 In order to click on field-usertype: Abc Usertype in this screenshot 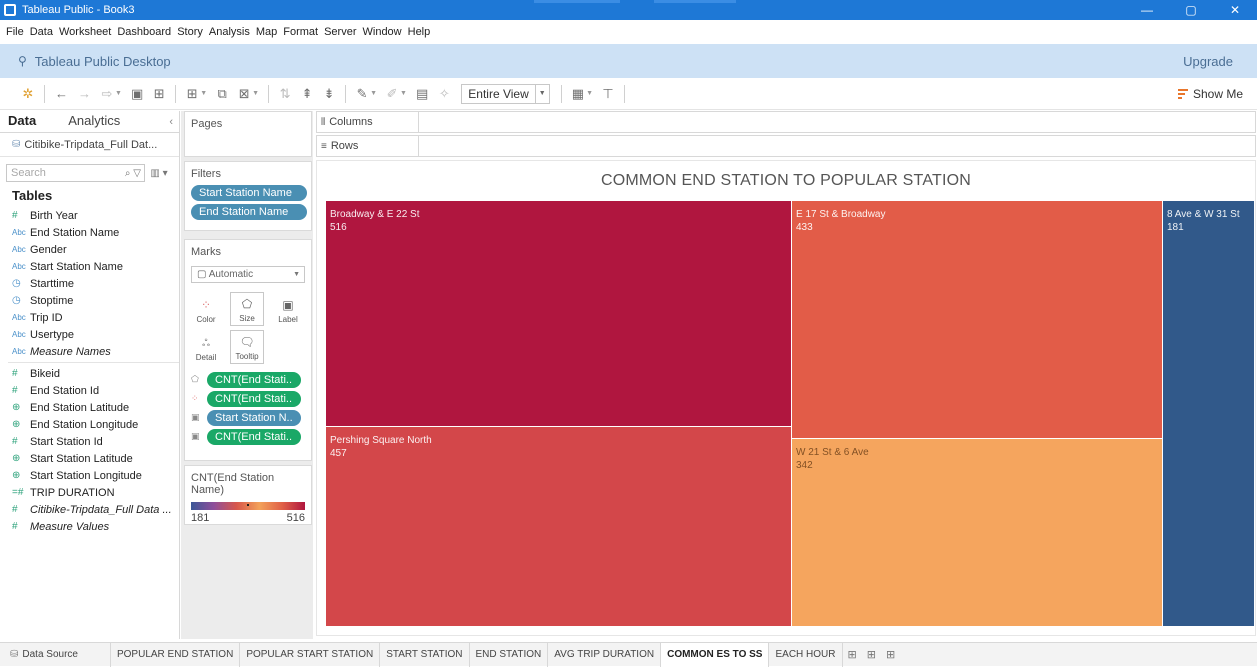, I will do `click(89, 334)`.